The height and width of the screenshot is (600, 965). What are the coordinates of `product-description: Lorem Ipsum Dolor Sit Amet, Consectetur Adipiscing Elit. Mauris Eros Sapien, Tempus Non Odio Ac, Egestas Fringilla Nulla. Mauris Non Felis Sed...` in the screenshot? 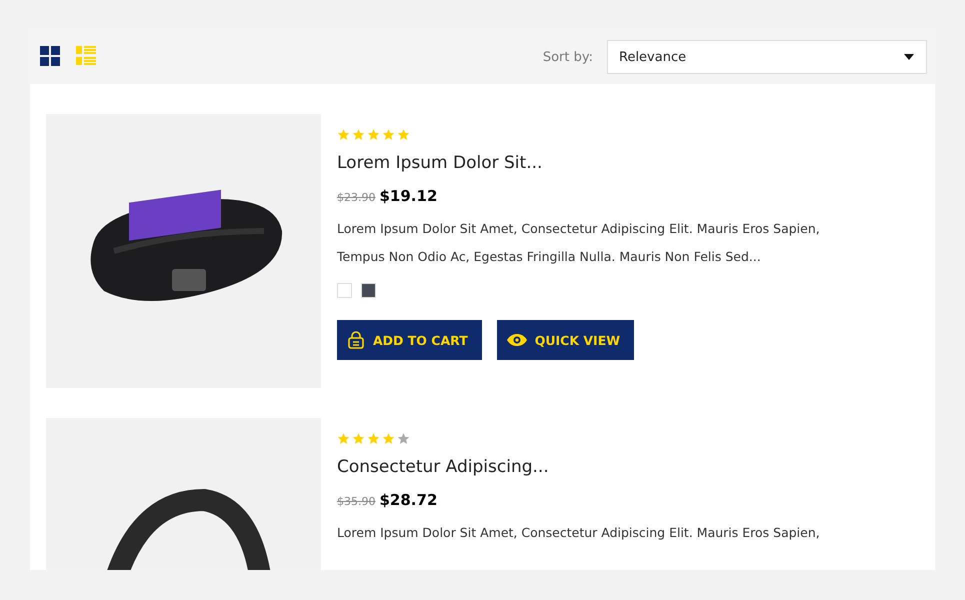 It's located at (579, 243).